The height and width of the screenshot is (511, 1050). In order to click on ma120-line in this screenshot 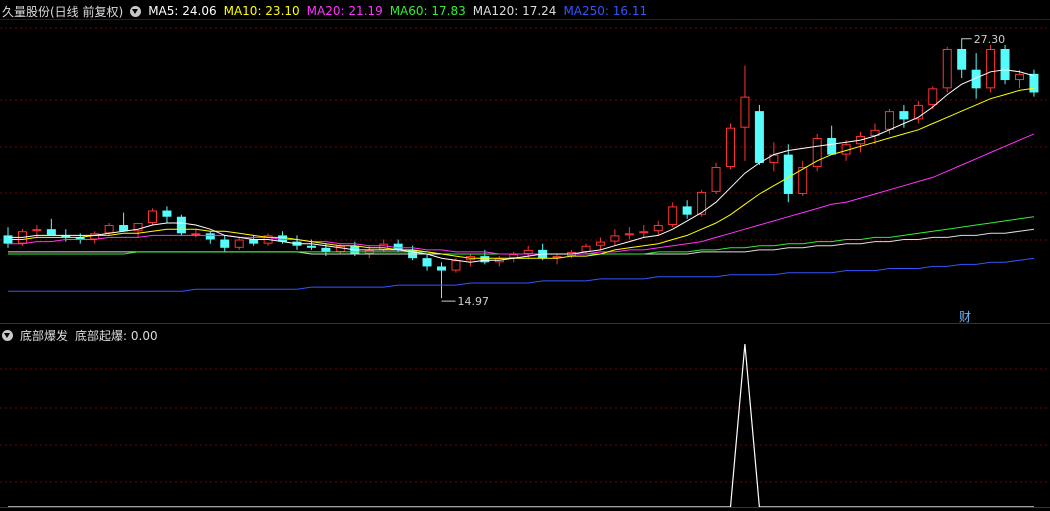, I will do `click(521, 241)`.